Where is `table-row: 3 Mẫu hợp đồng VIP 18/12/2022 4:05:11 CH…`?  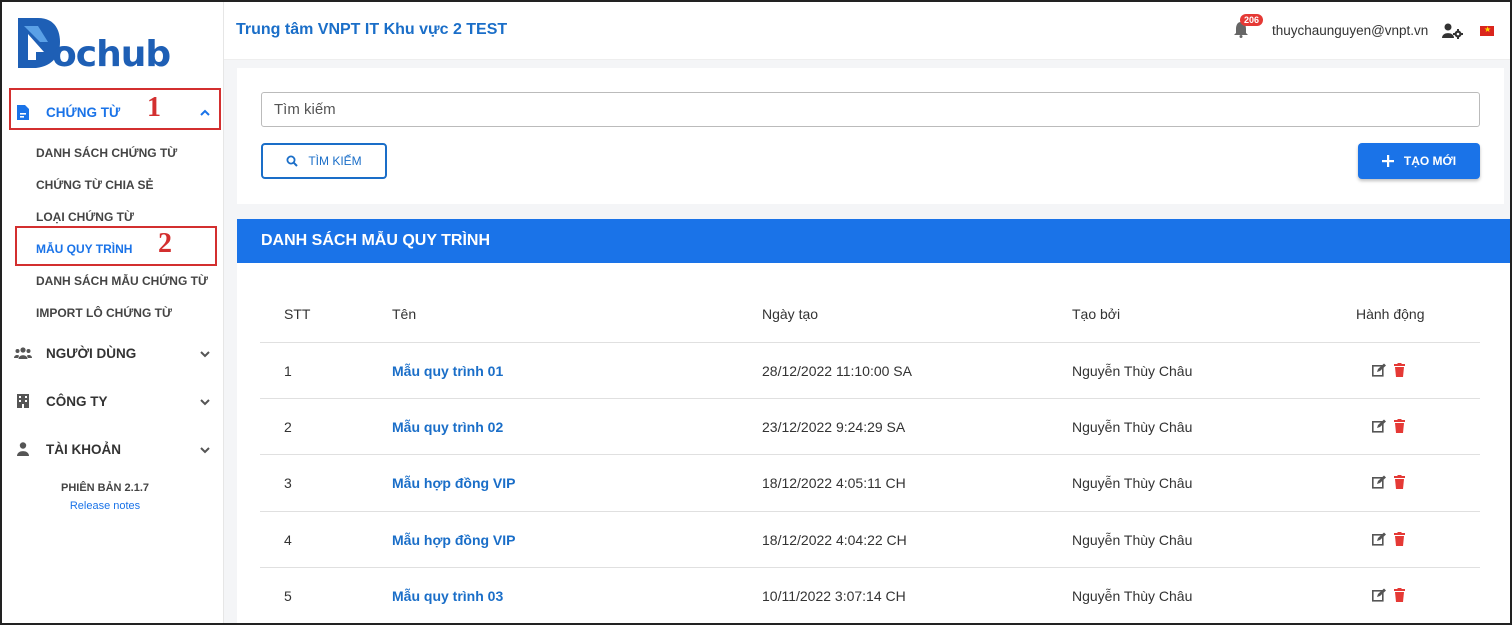 table-row: 3 Mẫu hợp đồng VIP 18/12/2022 4:05:11 CH… is located at coordinates (870, 482).